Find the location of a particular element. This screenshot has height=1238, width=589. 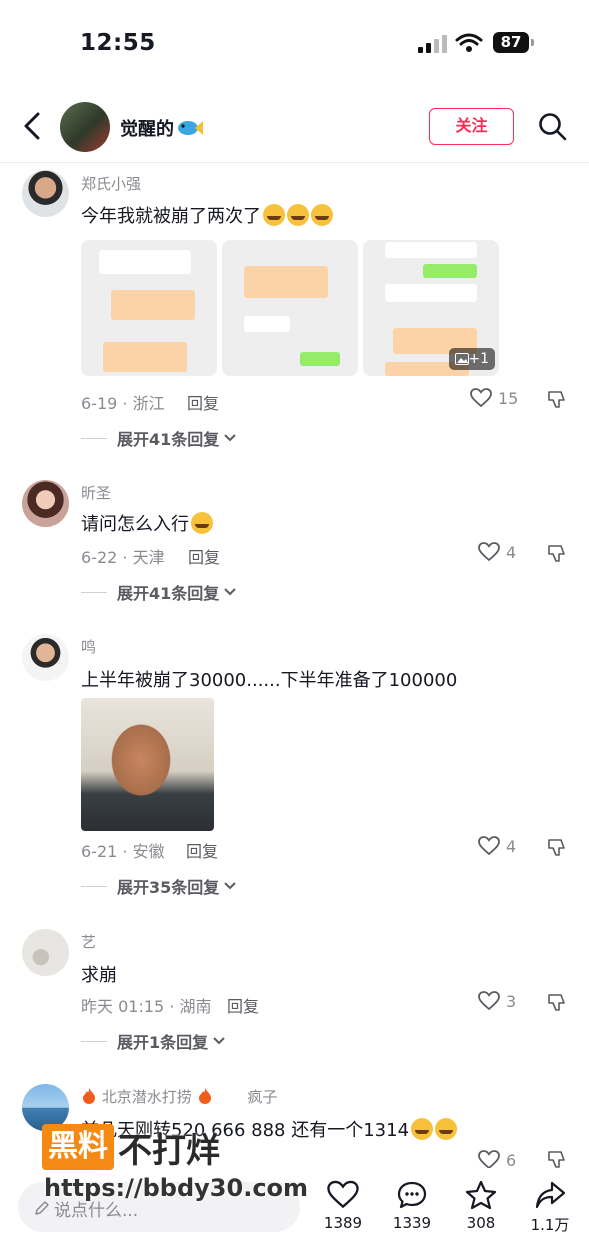

comment-meta: 6-21 · 安徽 is located at coordinates (123, 851).